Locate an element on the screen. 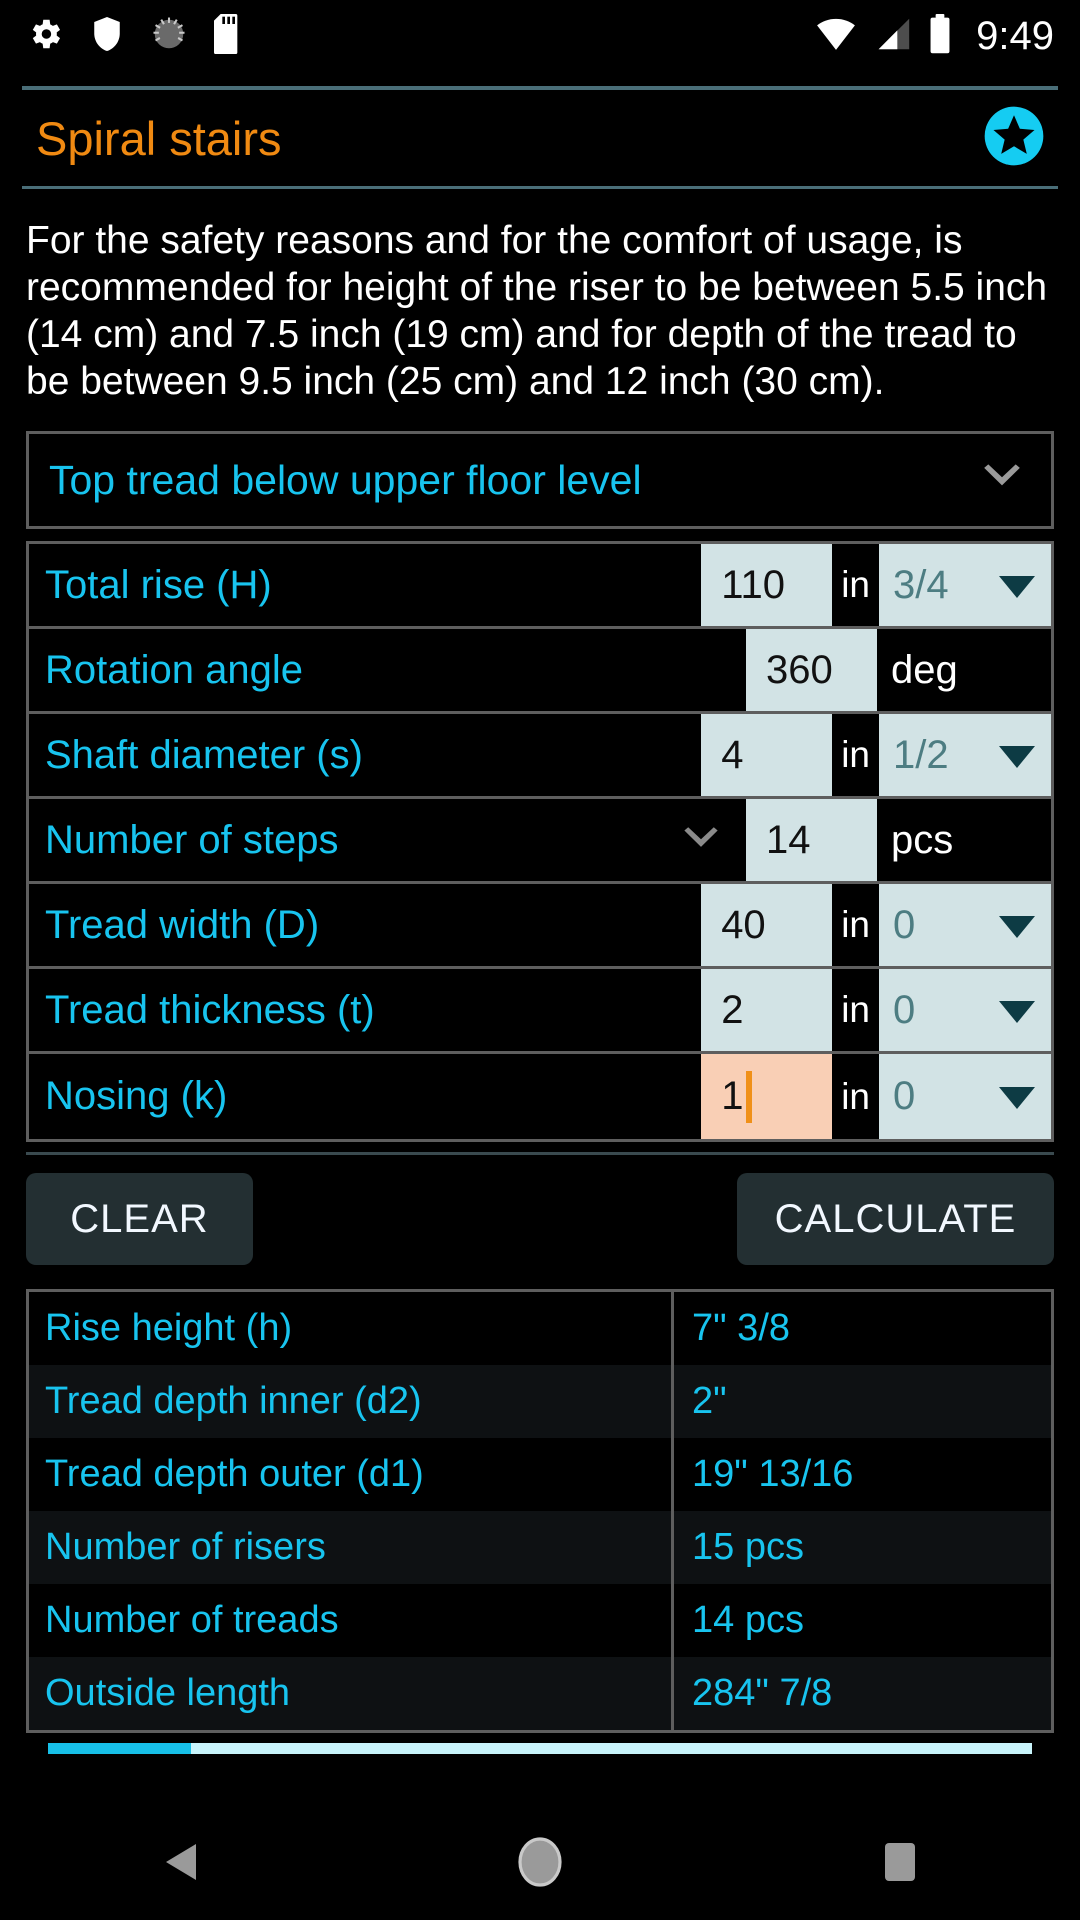 The image size is (1080, 1920). fraction-value: 3/4 is located at coordinates (921, 584).